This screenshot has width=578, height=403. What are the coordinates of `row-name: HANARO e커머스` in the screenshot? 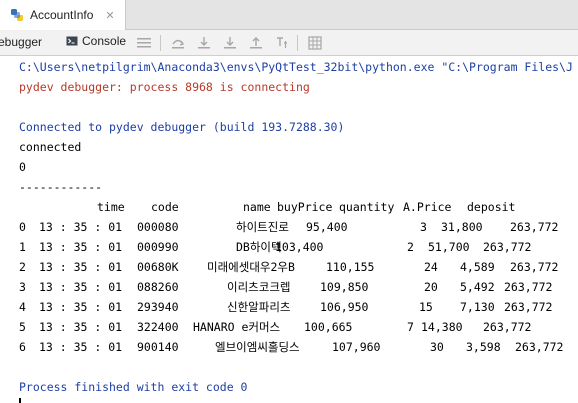 It's located at (237, 327).